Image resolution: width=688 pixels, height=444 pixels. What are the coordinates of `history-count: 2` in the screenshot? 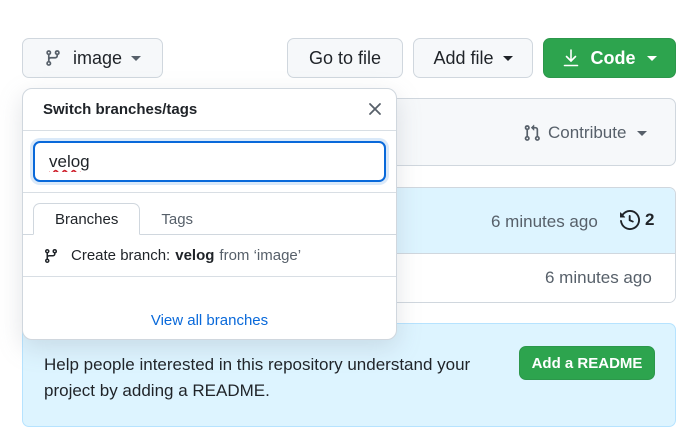 It's located at (650, 219).